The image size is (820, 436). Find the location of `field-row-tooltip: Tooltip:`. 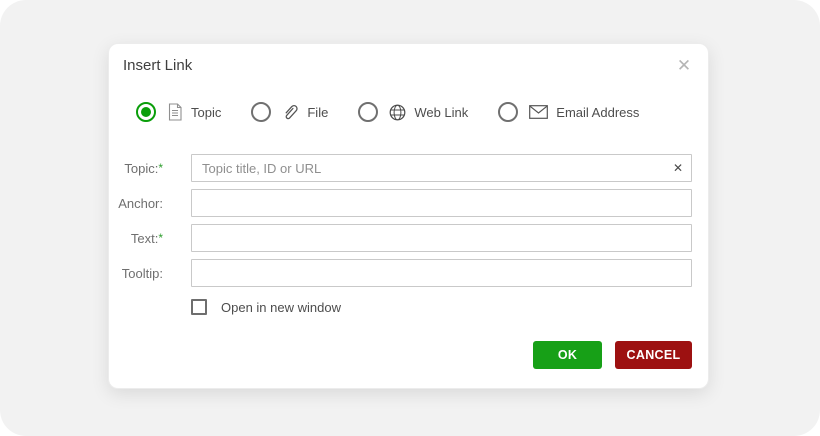

field-row-tooltip: Tooltip: is located at coordinates (408, 273).